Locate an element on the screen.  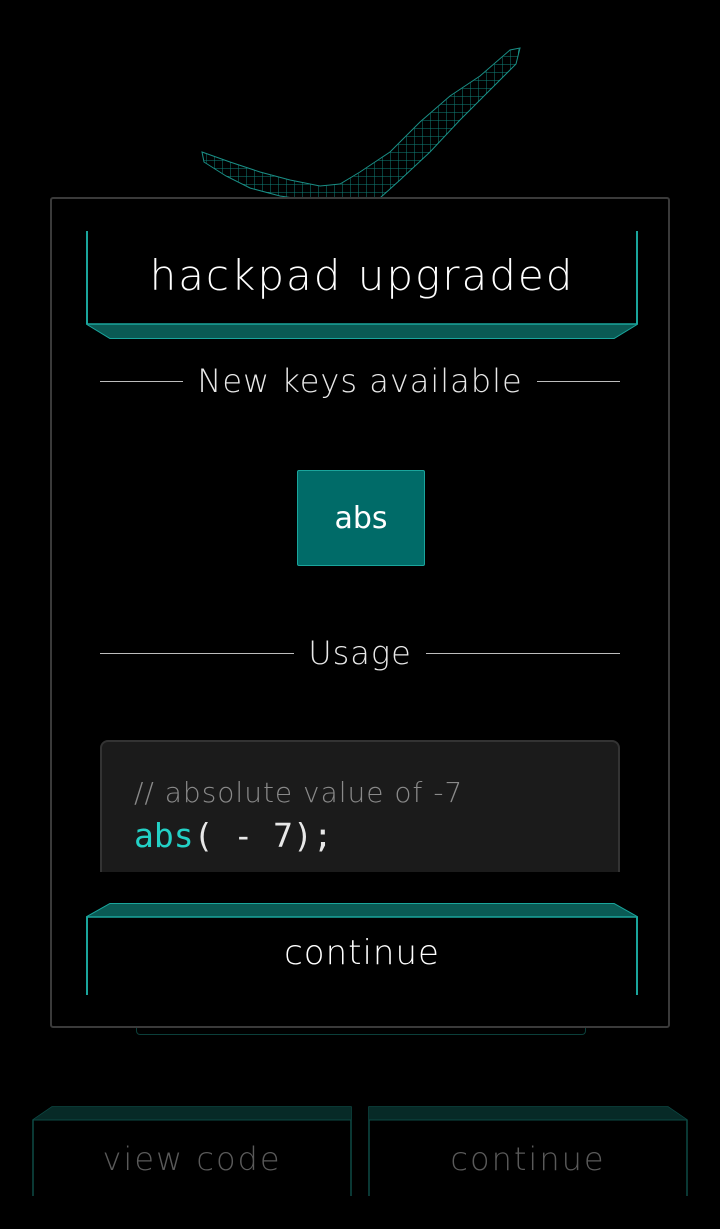
background-continue-label: continue is located at coordinates (528, 1159).